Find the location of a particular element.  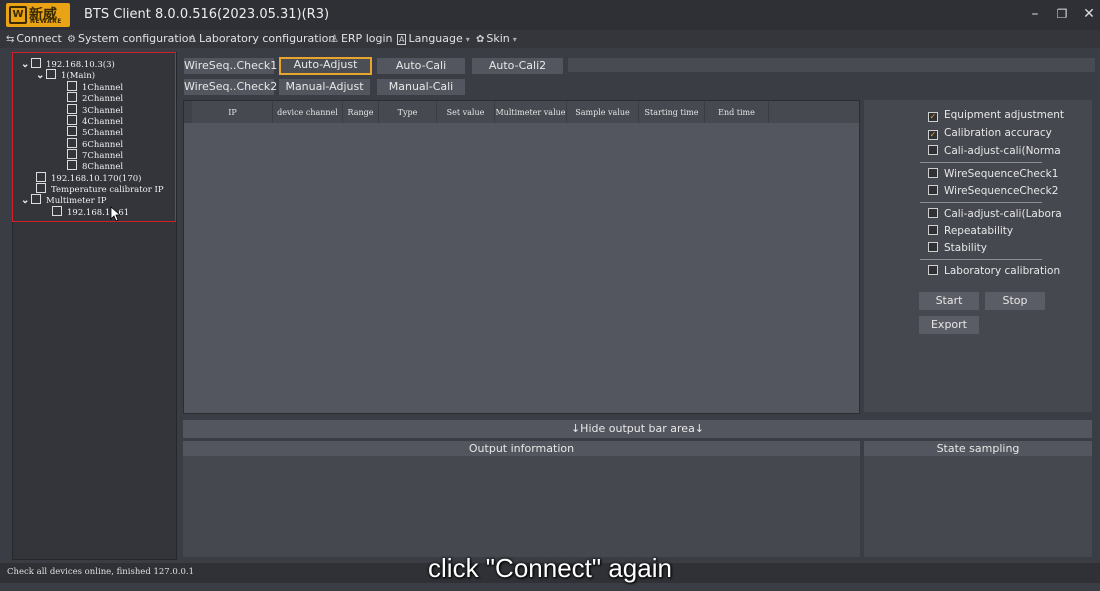

tab-manual-cali: Manual-Cali is located at coordinates (421, 87).